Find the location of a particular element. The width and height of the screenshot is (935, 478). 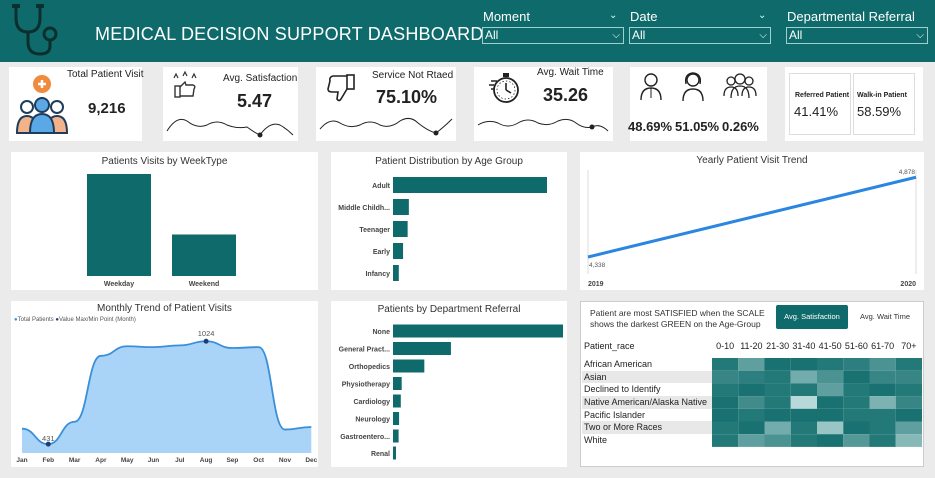

referred-box: Referred Patient 41.41% is located at coordinates (820, 104).